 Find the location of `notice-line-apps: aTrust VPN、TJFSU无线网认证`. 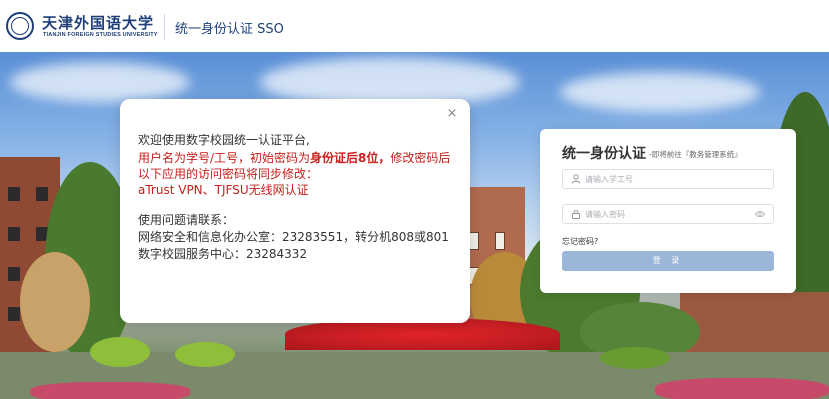

notice-line-apps: aTrust VPN、TJFSU无线网认证 is located at coordinates (223, 190).